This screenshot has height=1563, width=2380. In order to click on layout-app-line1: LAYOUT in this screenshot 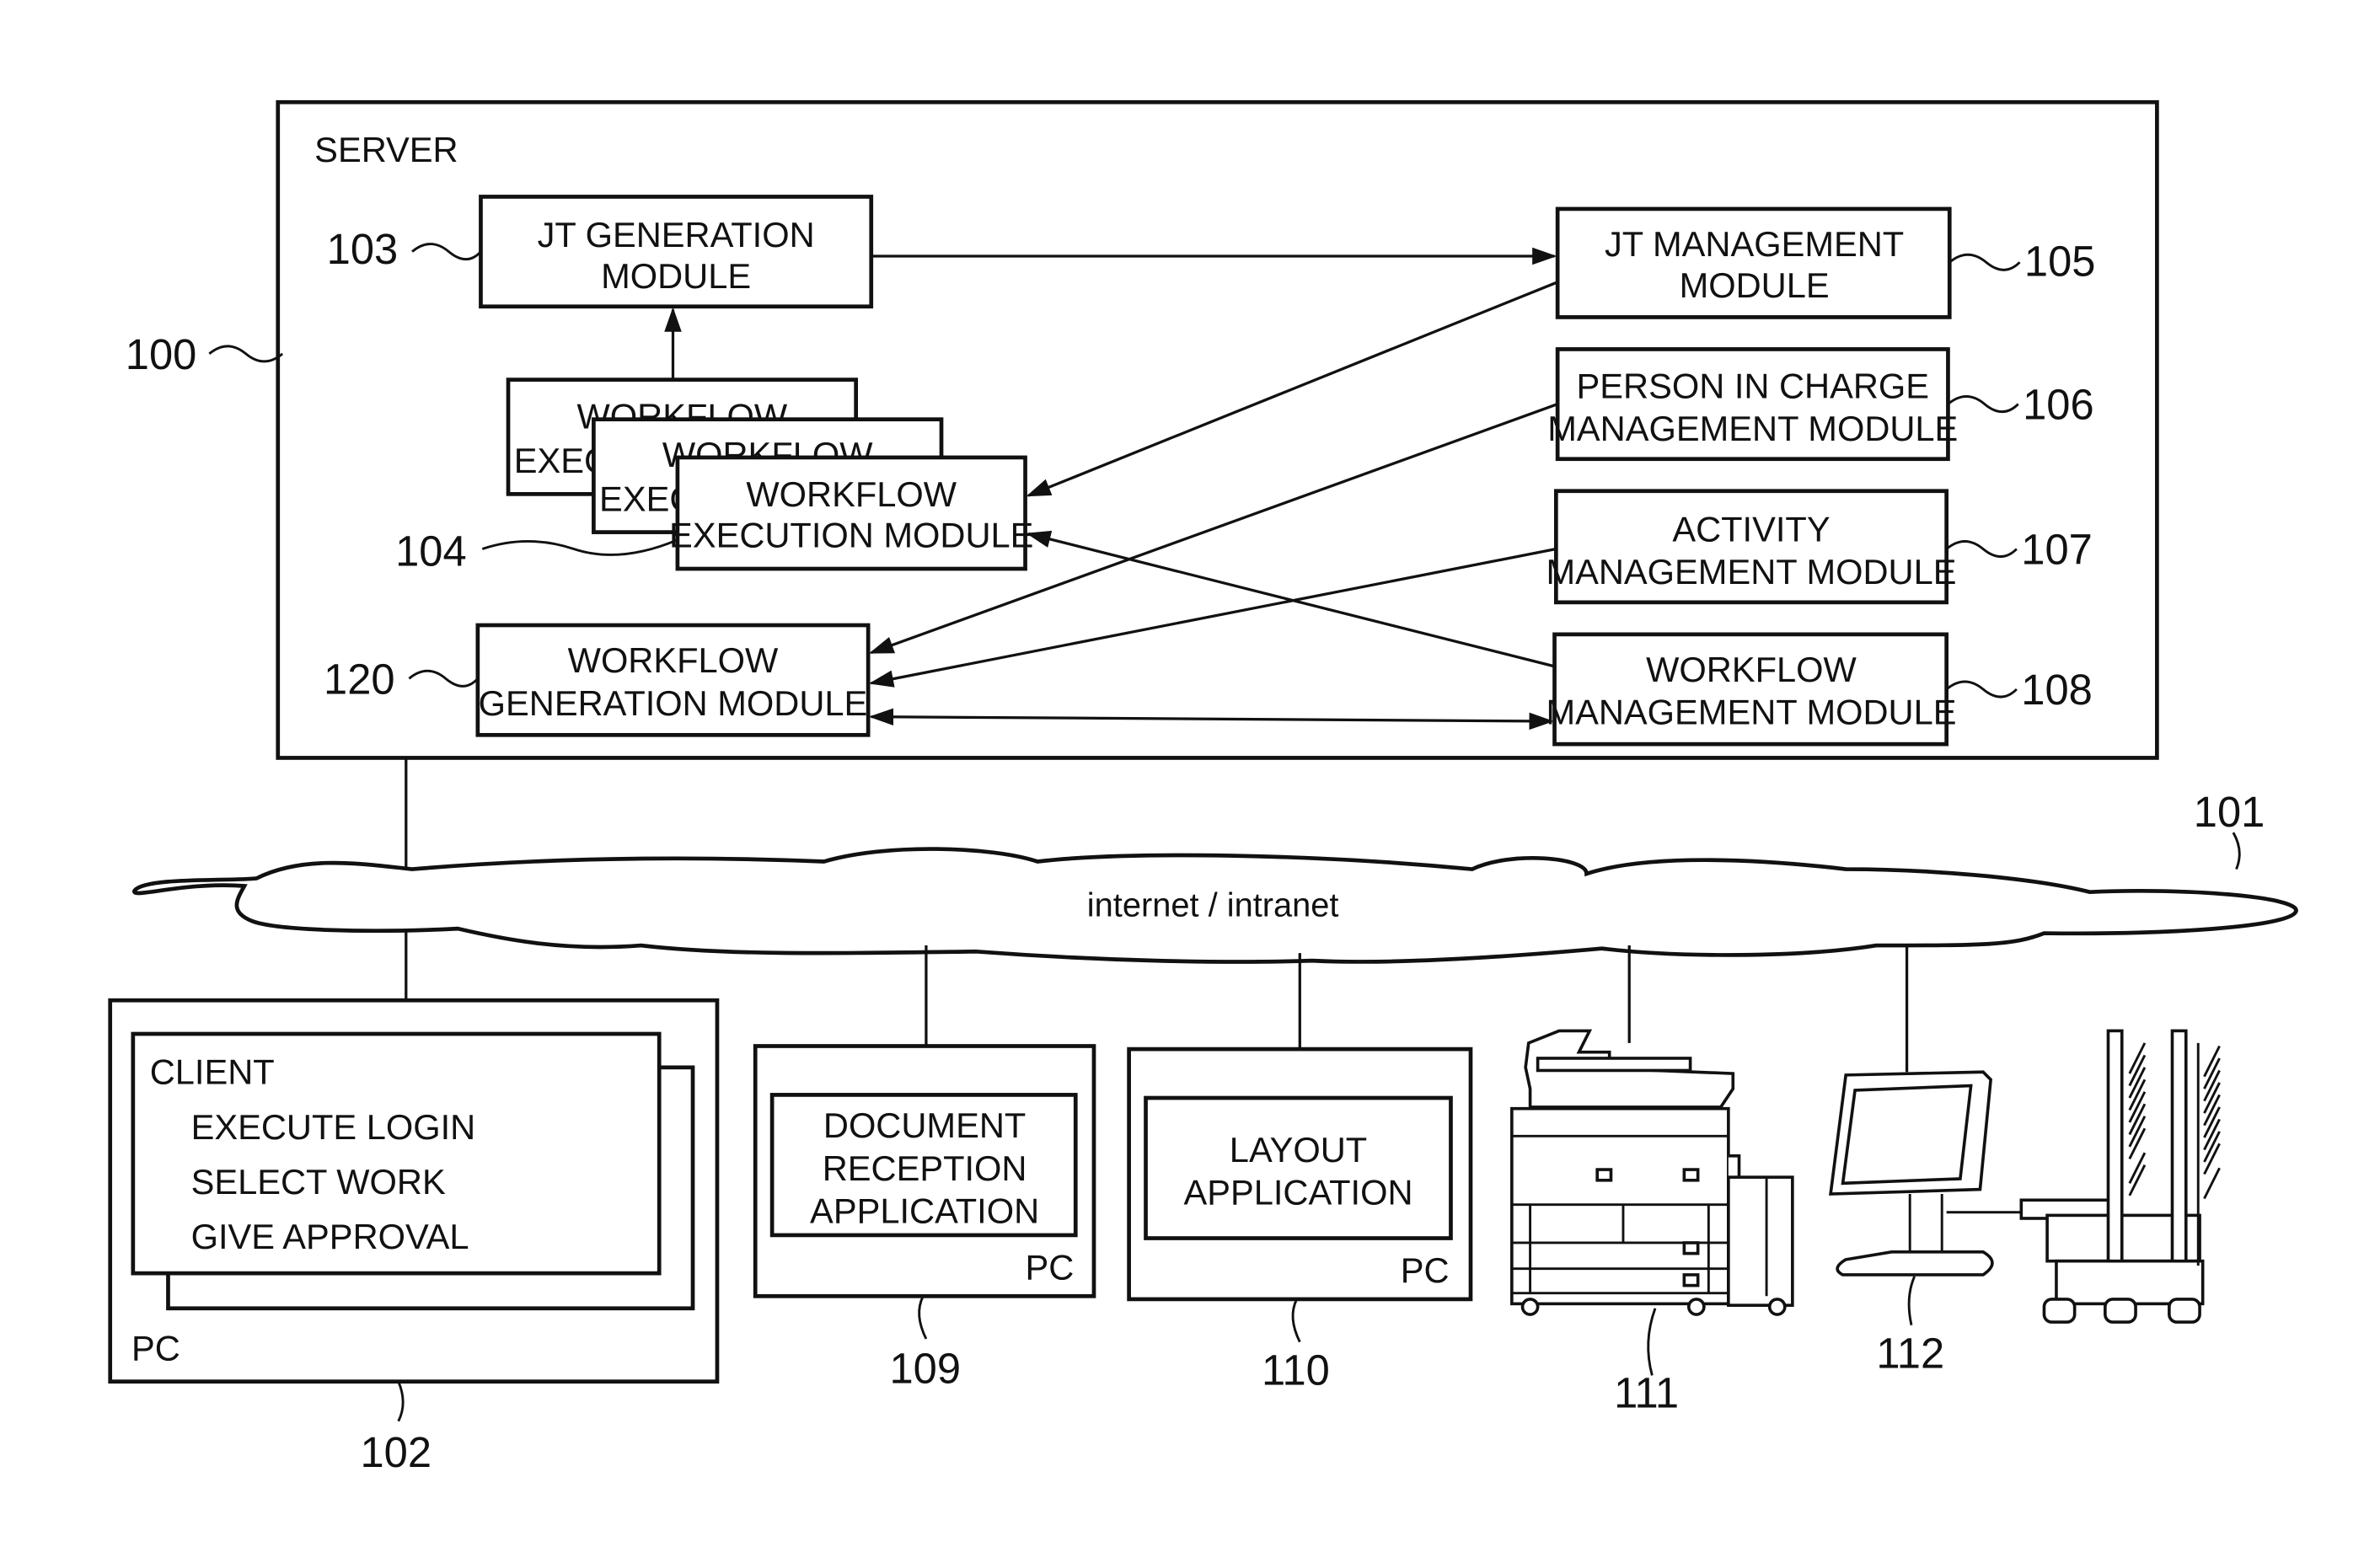, I will do `click(1298, 1150)`.